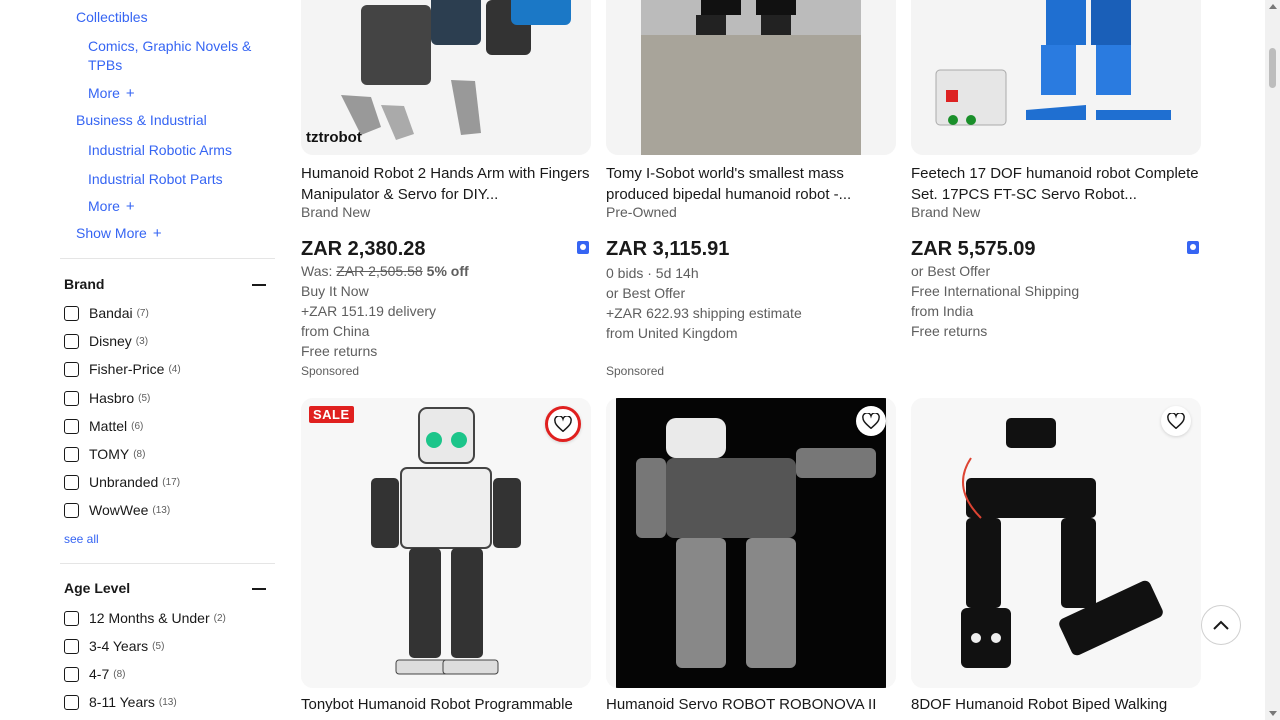  I want to click on category-comics-line1: Comics, Graphic Novels &, so click(169, 46).